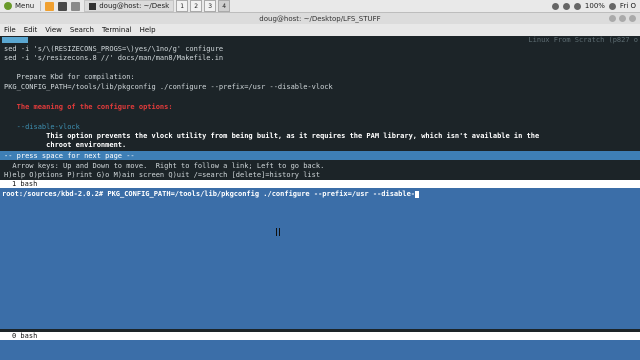 The width and height of the screenshot is (640, 360). What do you see at coordinates (612, 6) in the screenshot?
I see `user-icon` at bounding box center [612, 6].